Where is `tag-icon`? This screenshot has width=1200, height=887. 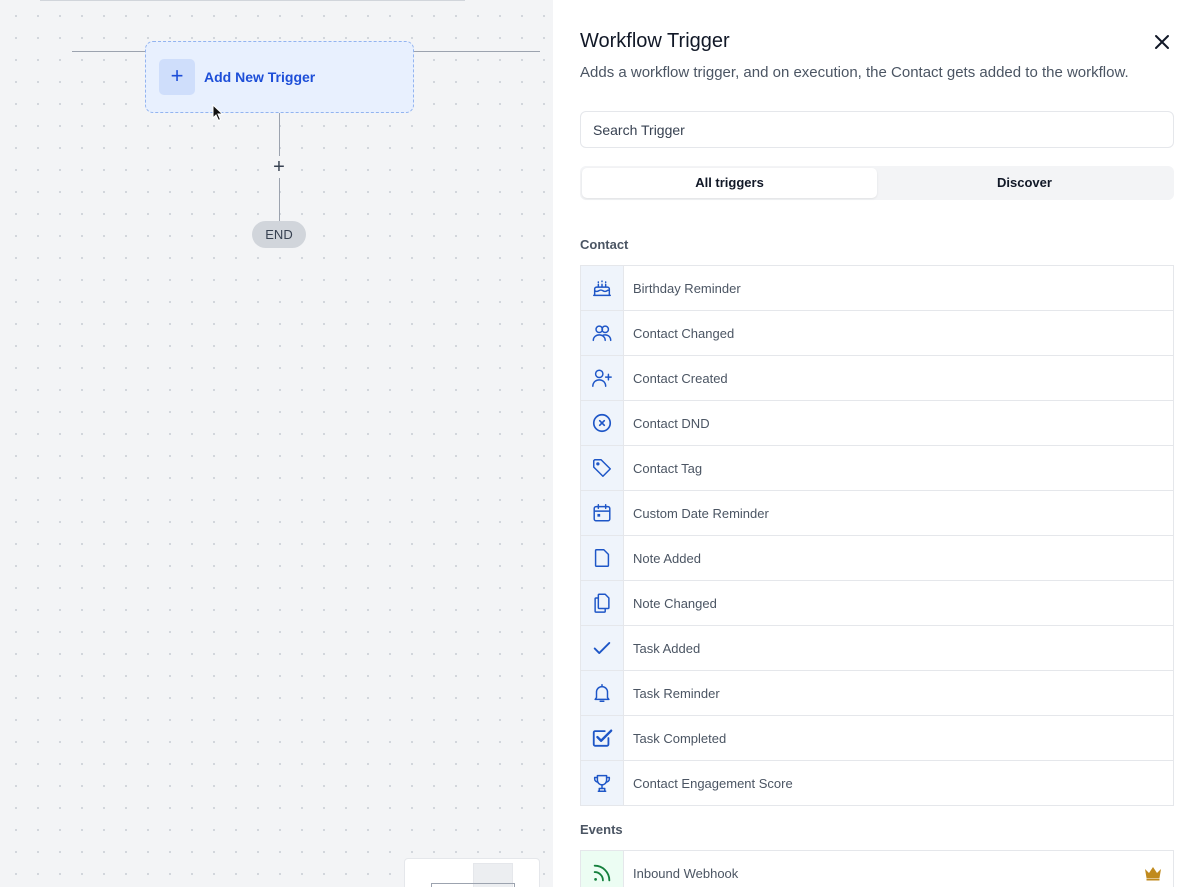 tag-icon is located at coordinates (602, 468).